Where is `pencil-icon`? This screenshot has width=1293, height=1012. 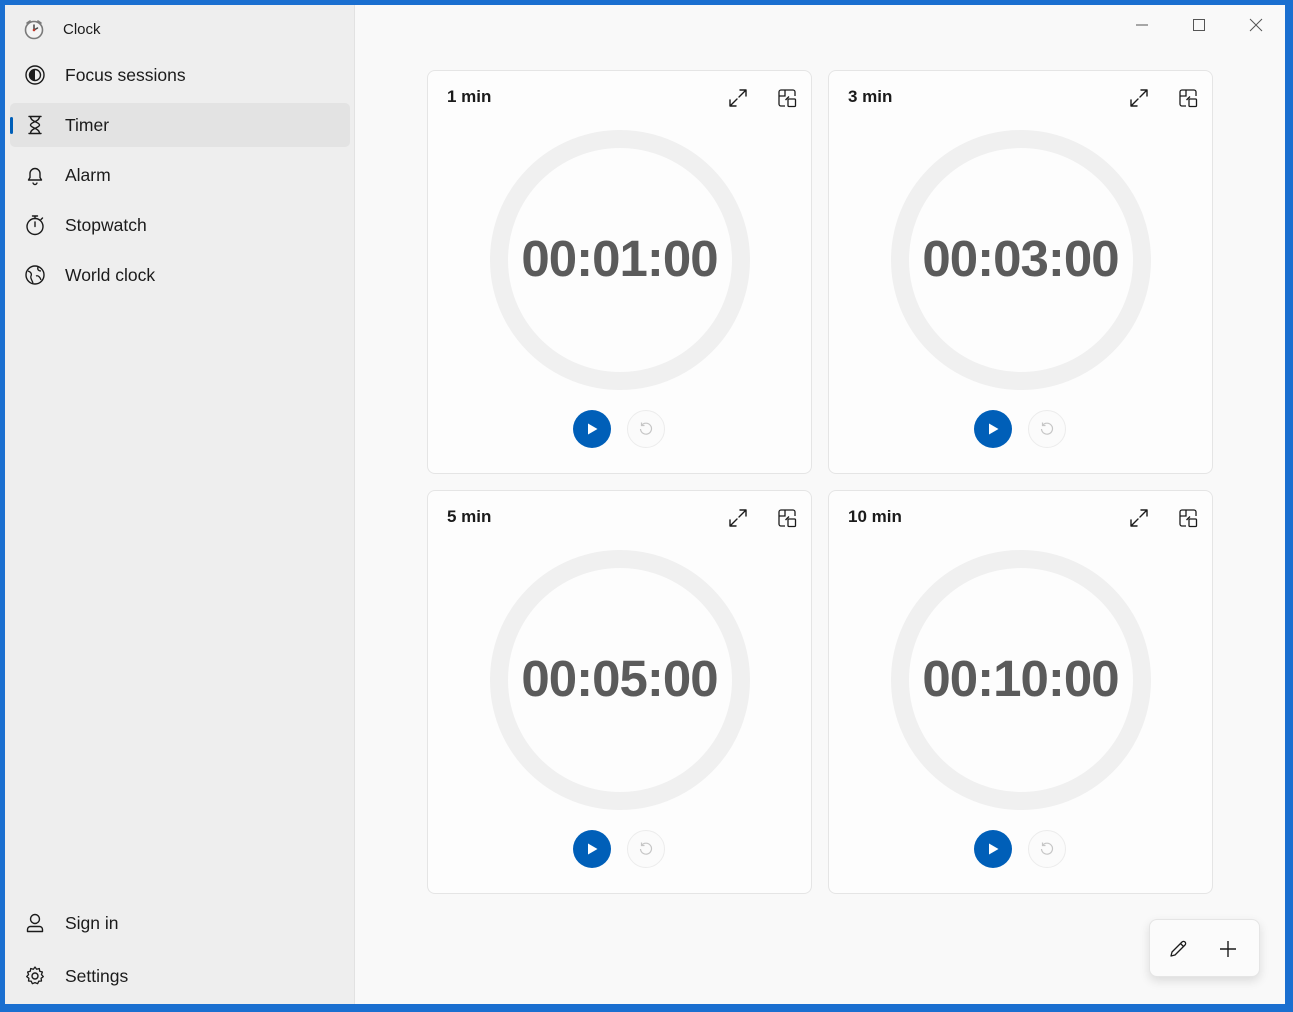
pencil-icon is located at coordinates (1178, 948).